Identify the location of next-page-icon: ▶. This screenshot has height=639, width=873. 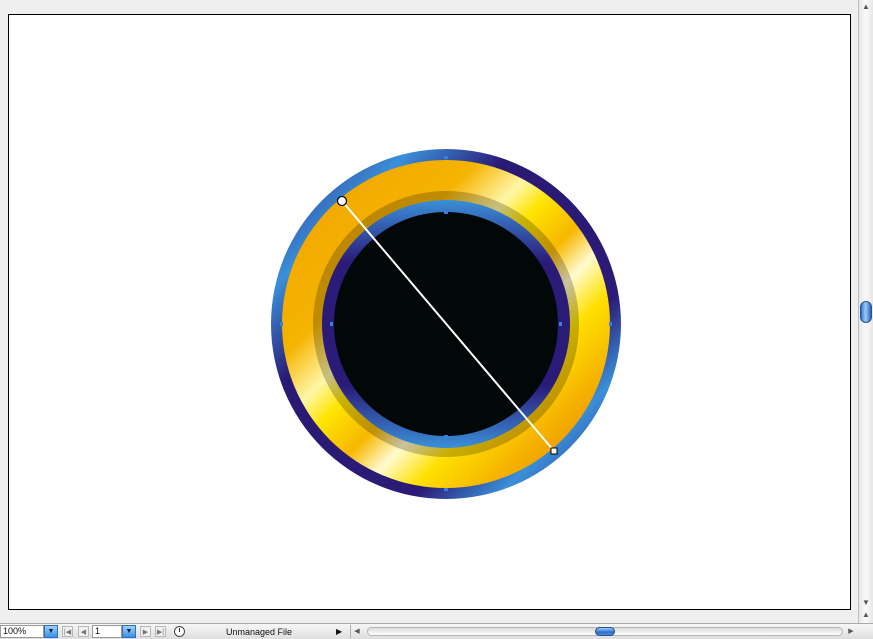
(145, 631).